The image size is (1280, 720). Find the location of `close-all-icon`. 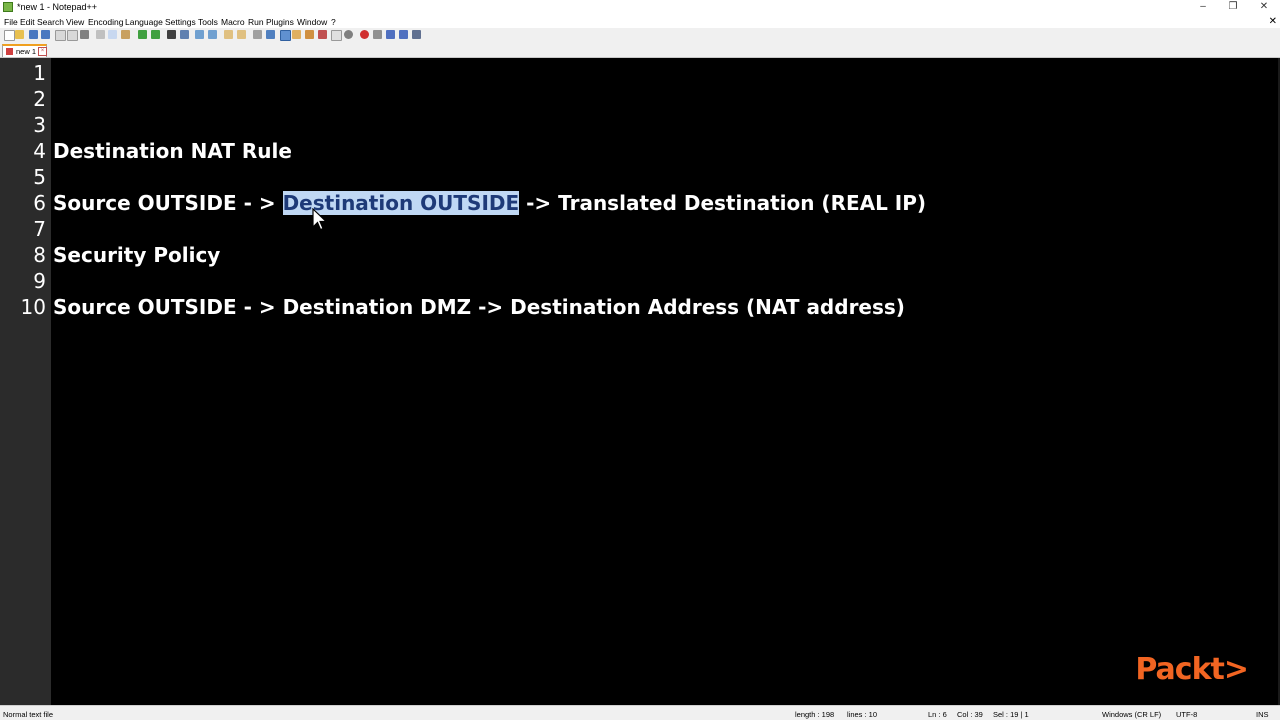

close-all-icon is located at coordinates (72, 35).